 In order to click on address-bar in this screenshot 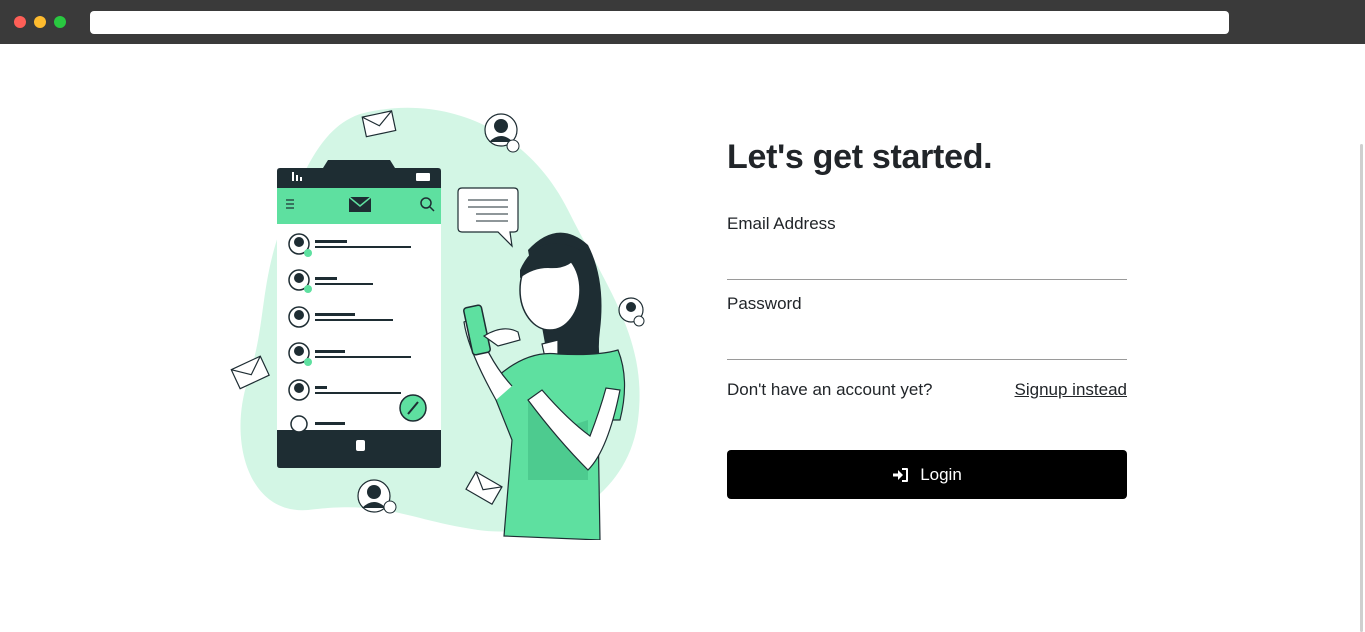, I will do `click(659, 22)`.